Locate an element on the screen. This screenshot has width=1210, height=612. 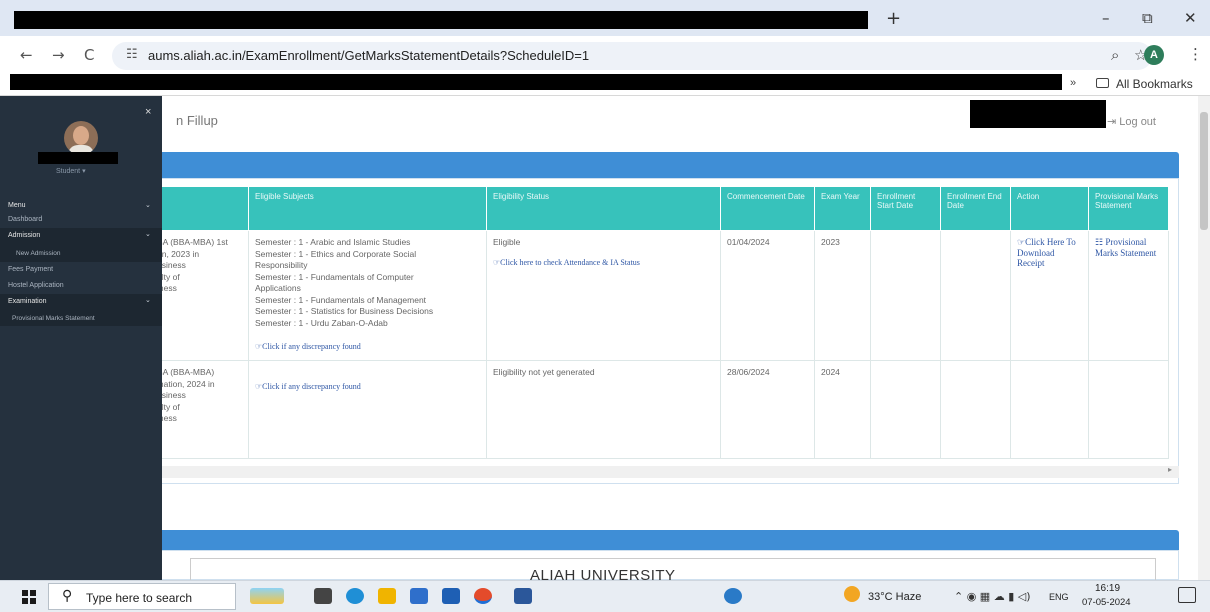
subject-line: Responsibility is located at coordinates (281, 265).